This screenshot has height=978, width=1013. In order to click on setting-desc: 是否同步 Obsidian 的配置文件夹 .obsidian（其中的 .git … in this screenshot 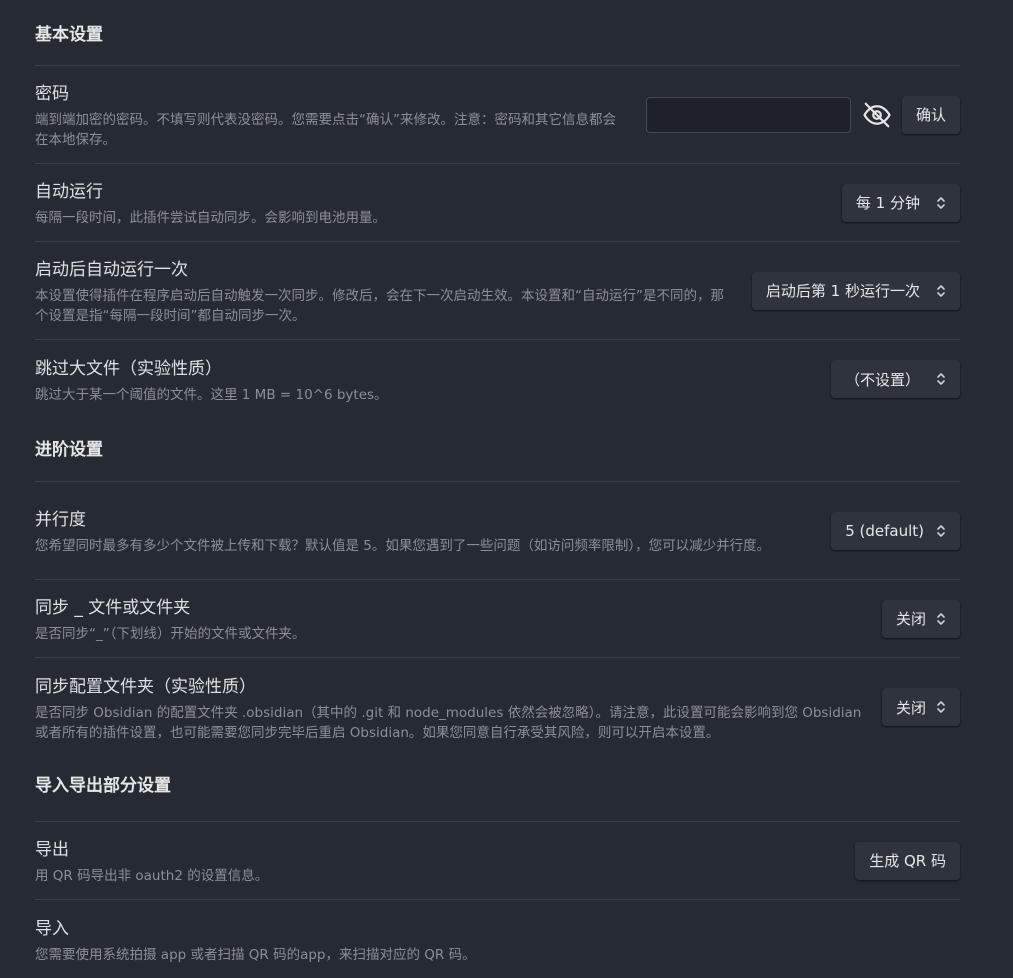, I will do `click(448, 722)`.